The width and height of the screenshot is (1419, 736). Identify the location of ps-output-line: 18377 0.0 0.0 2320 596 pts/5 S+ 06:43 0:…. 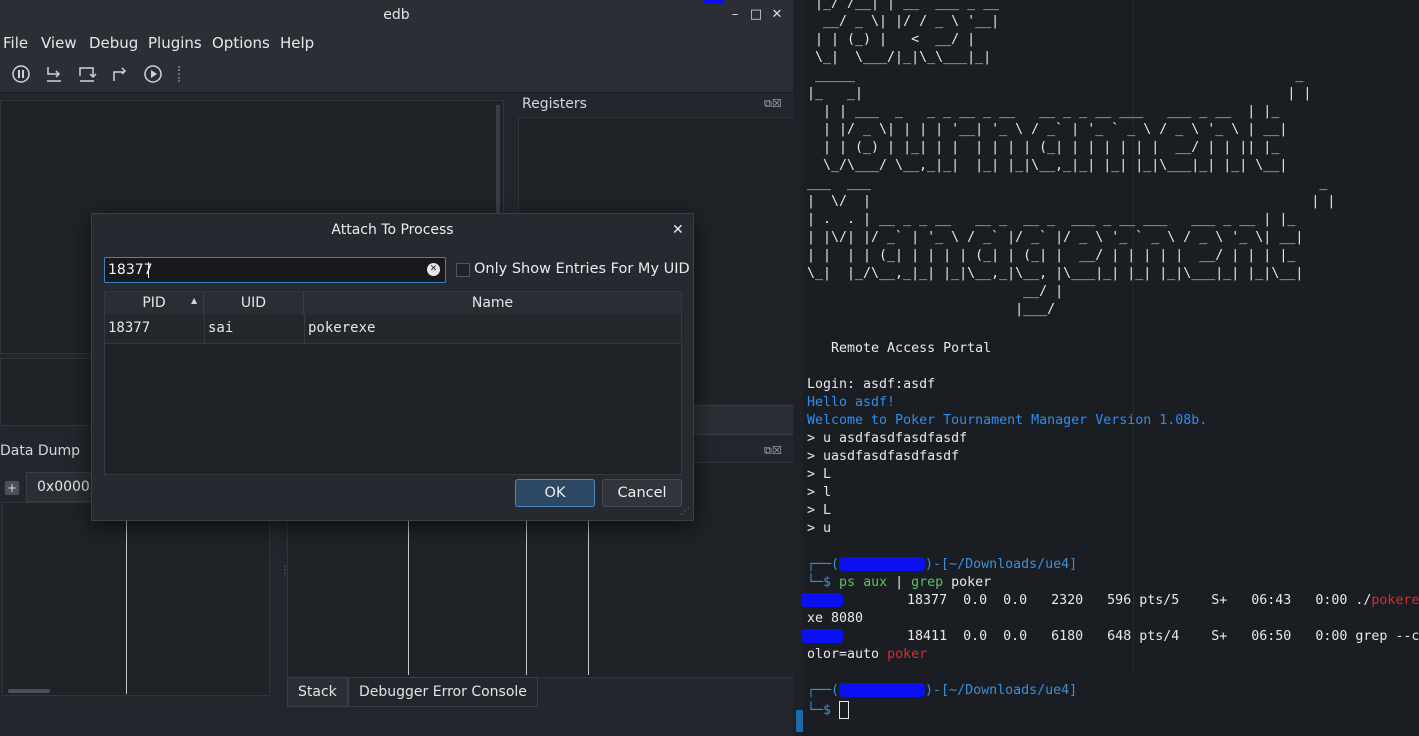
(1110, 600).